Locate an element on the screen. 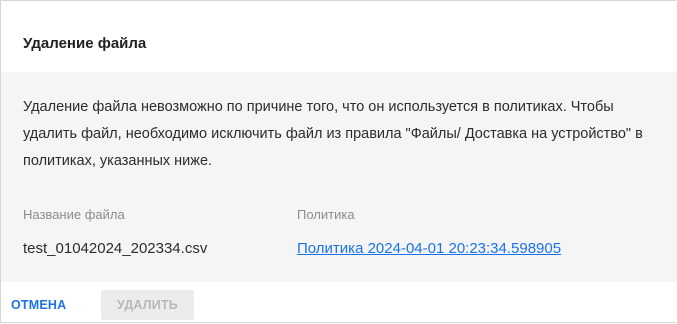 The width and height of the screenshot is (677, 324). policy-link: Политика 2024-04-01 20:23:34.598905 is located at coordinates (429, 249).